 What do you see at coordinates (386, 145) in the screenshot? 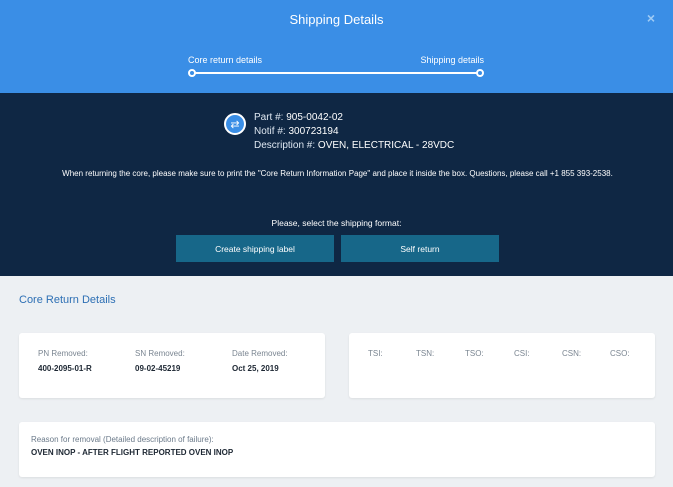
I see `description-value: OVEN, ELECTRICAL - 28VDC` at bounding box center [386, 145].